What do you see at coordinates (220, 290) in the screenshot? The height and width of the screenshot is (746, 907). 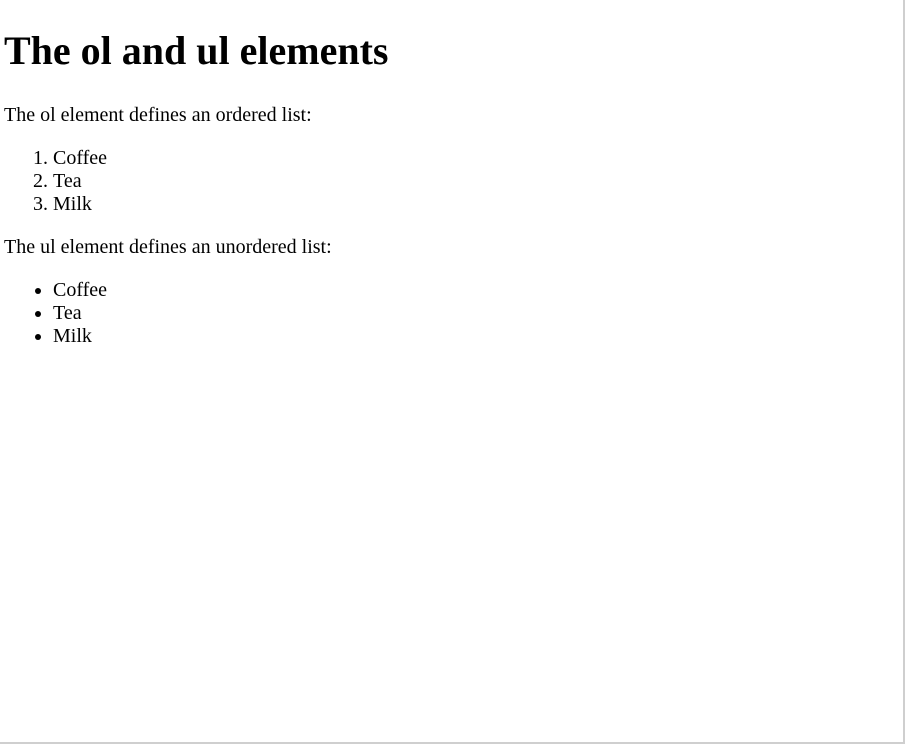 I see `unordered-list-item: Coffee` at bounding box center [220, 290].